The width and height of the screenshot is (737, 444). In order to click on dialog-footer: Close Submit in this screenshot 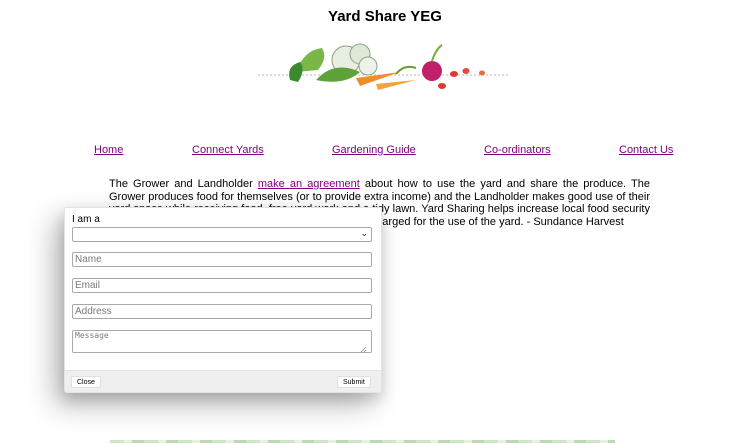, I will do `click(223, 381)`.